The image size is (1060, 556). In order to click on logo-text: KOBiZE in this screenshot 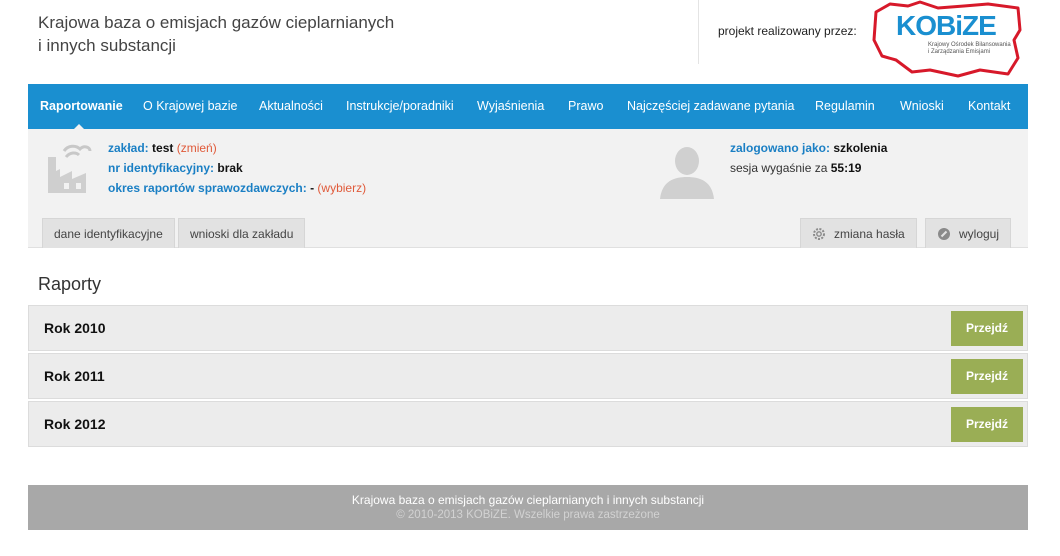, I will do `click(946, 25)`.